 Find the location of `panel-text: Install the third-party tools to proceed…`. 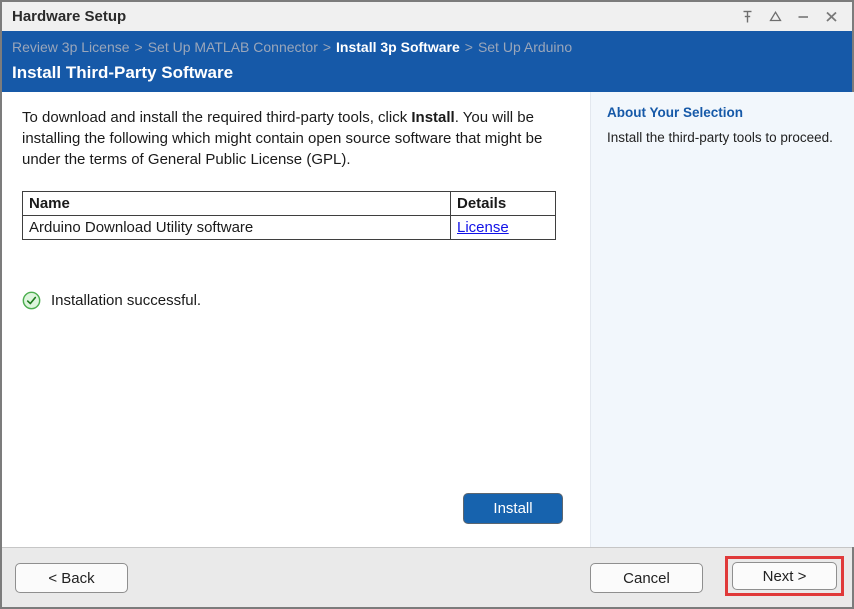

panel-text: Install the third-party tools to proceed… is located at coordinates (720, 137).